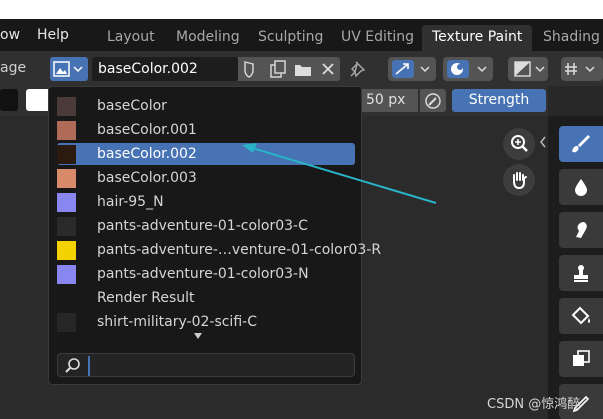  Describe the element at coordinates (534, 404) in the screenshot. I see `watermark: CSDN @惊鸿醉` at that location.